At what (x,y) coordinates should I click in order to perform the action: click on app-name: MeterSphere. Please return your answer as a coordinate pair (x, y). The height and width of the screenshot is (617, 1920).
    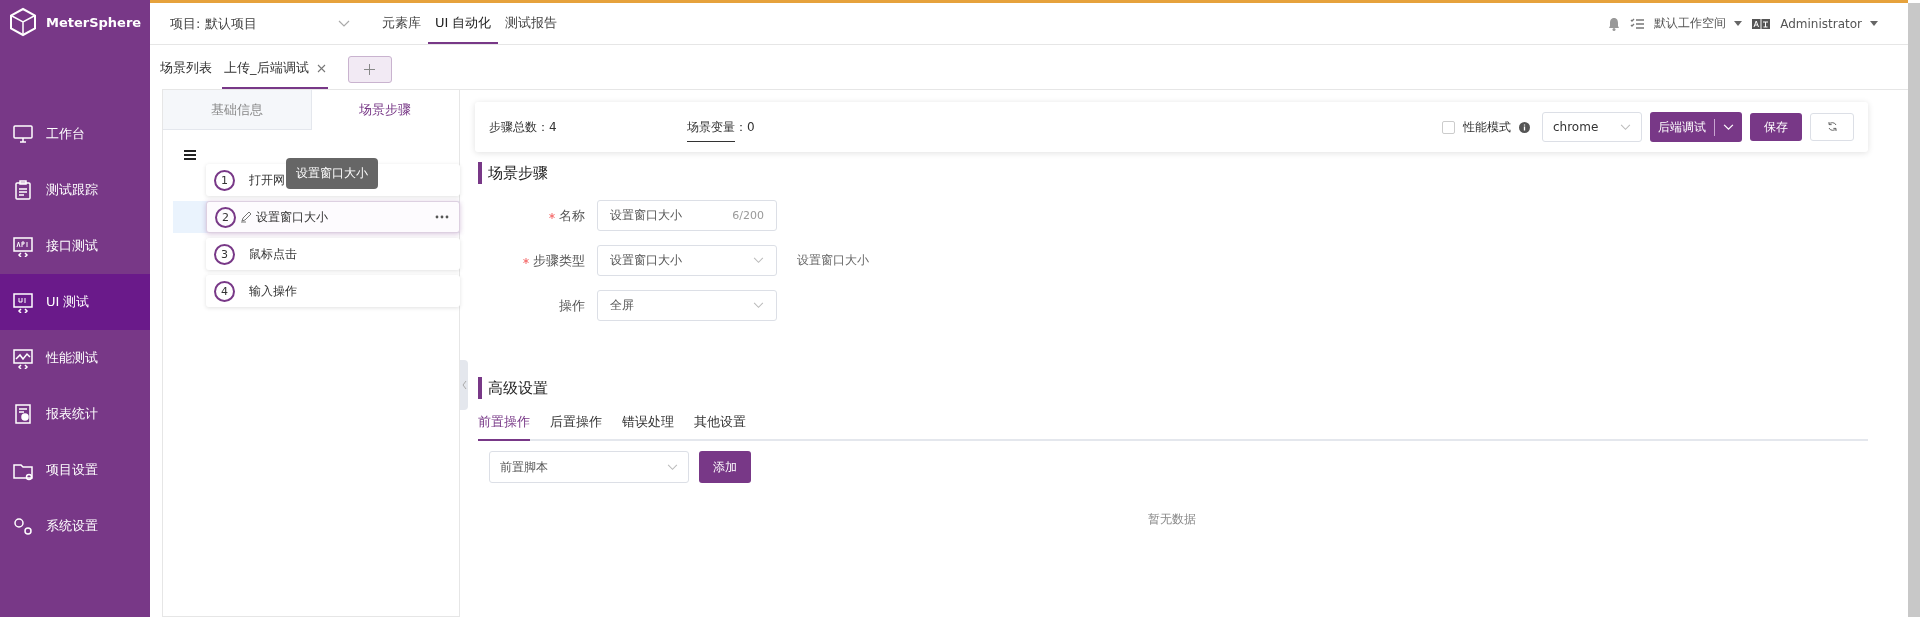
    Looking at the image, I should click on (94, 22).